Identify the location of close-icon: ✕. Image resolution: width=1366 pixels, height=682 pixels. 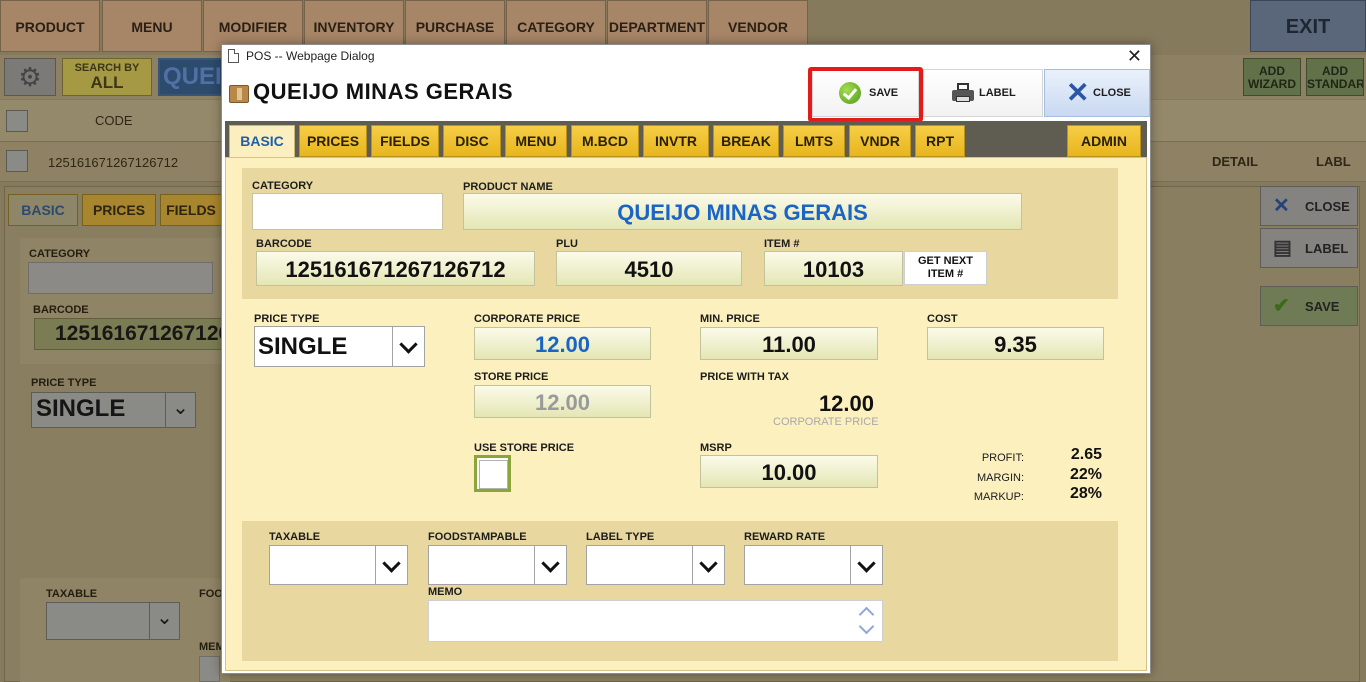
(1281, 206).